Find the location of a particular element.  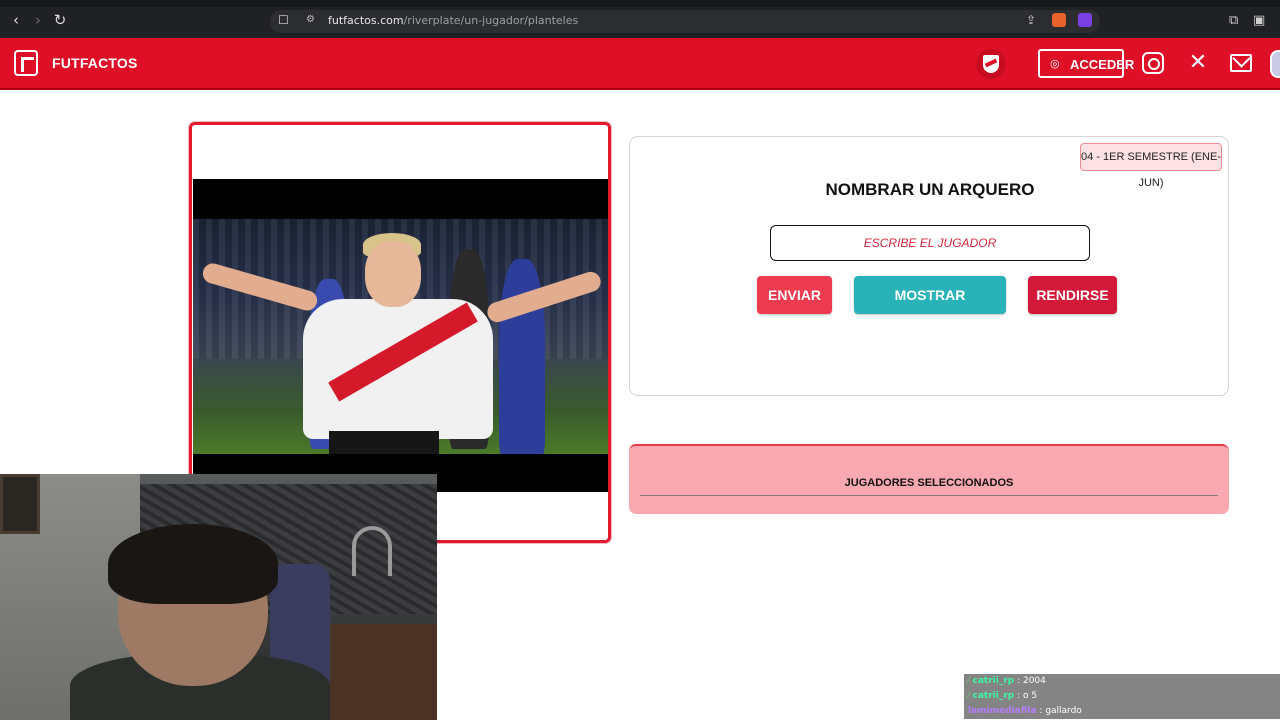

selected-players-panel: JUGADORES SELECCIONADOS is located at coordinates (929, 479).